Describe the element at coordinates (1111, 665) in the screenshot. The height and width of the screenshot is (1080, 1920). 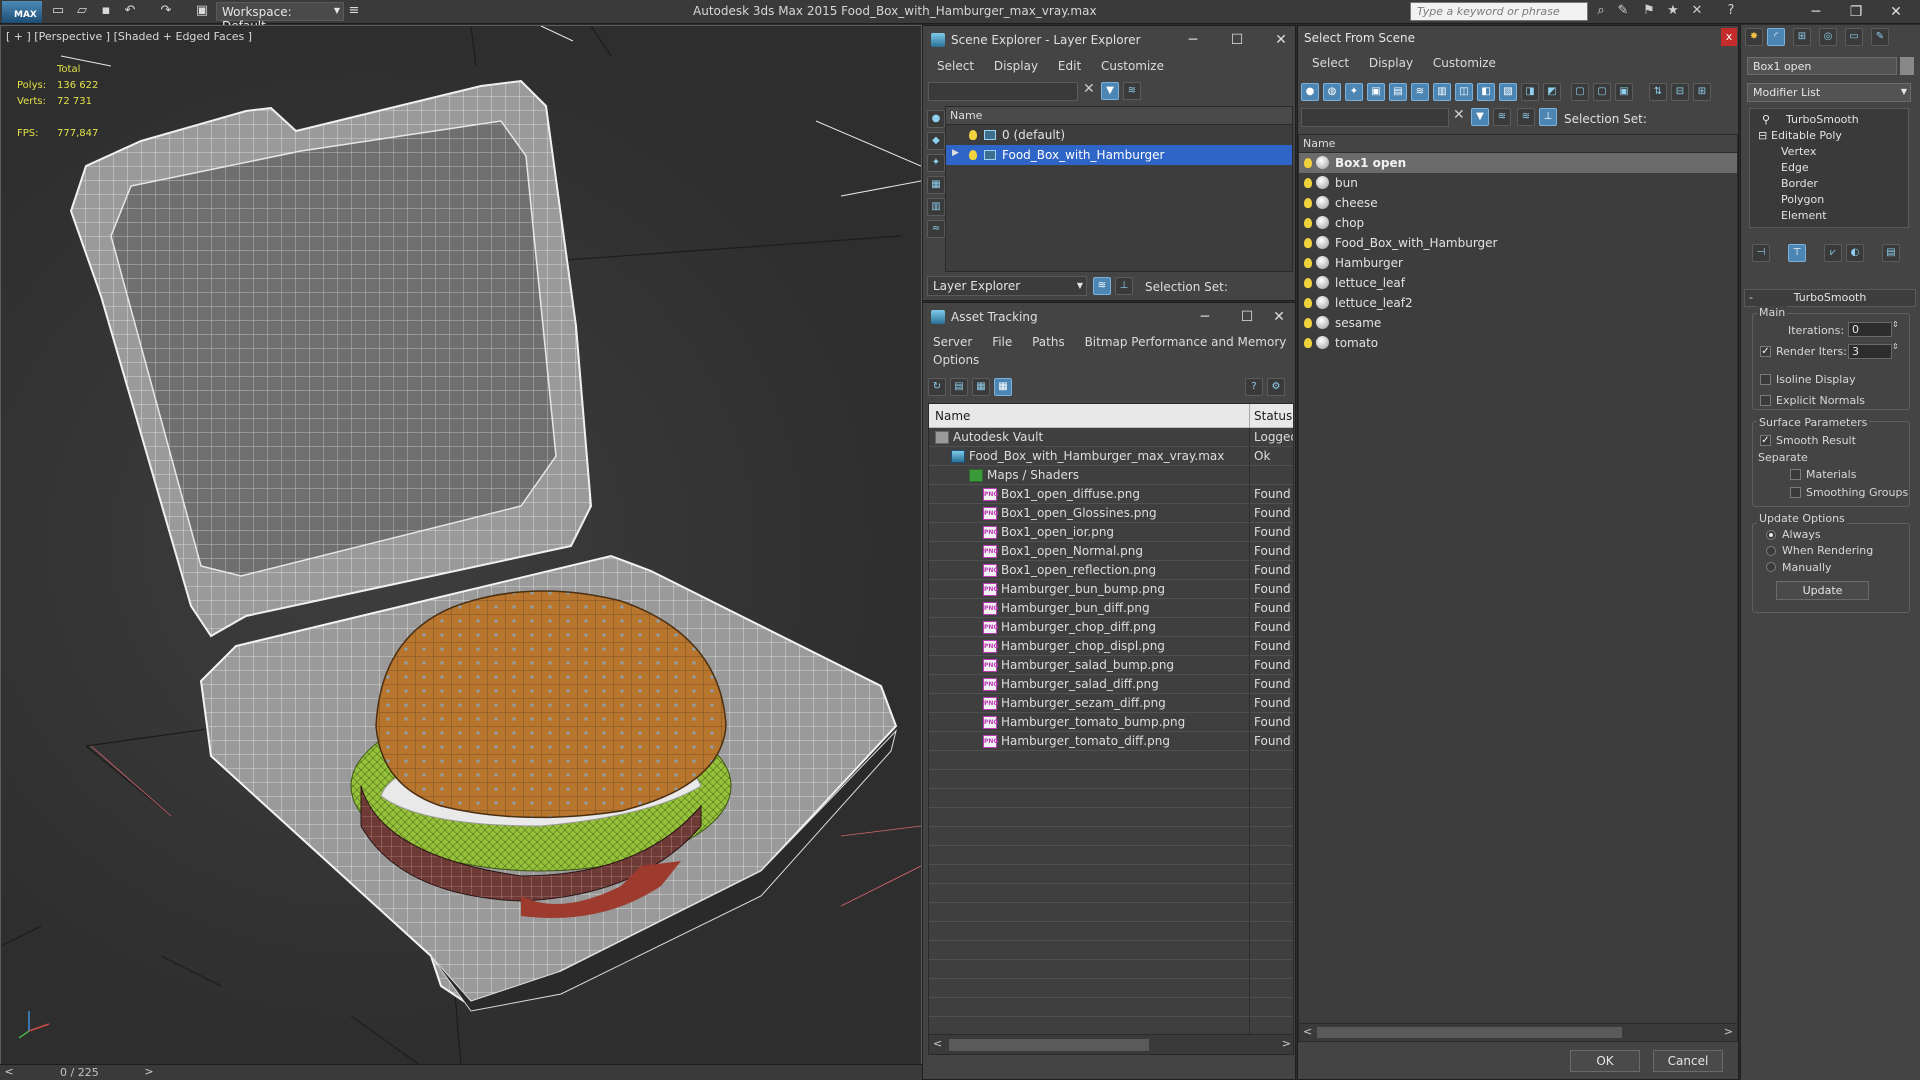
I see `table-row: PNG Hamburger_salad_bump.png Found` at that location.